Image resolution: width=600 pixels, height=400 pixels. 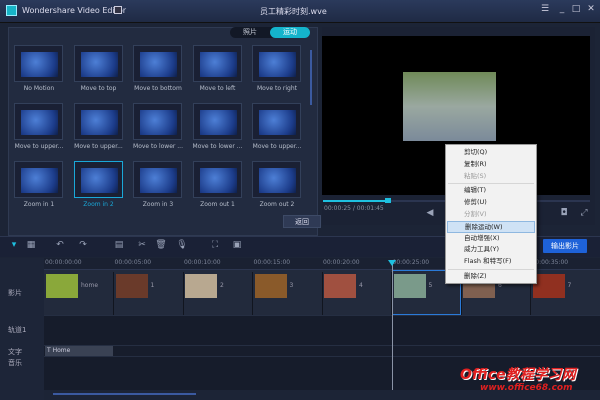 I want to click on effect-label: Zoom out 1, so click(x=217, y=204).